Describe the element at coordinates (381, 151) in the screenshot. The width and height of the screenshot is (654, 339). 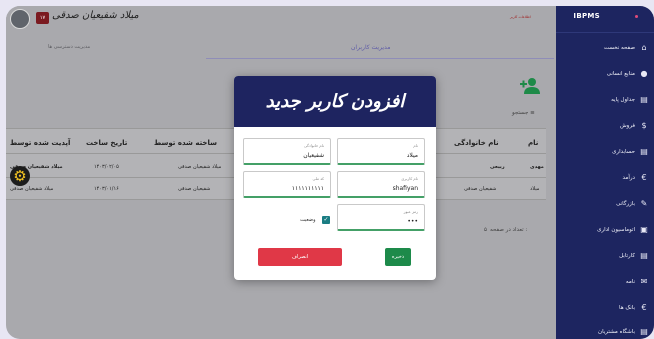
I see `first-name-field: نام میلاد` at that location.